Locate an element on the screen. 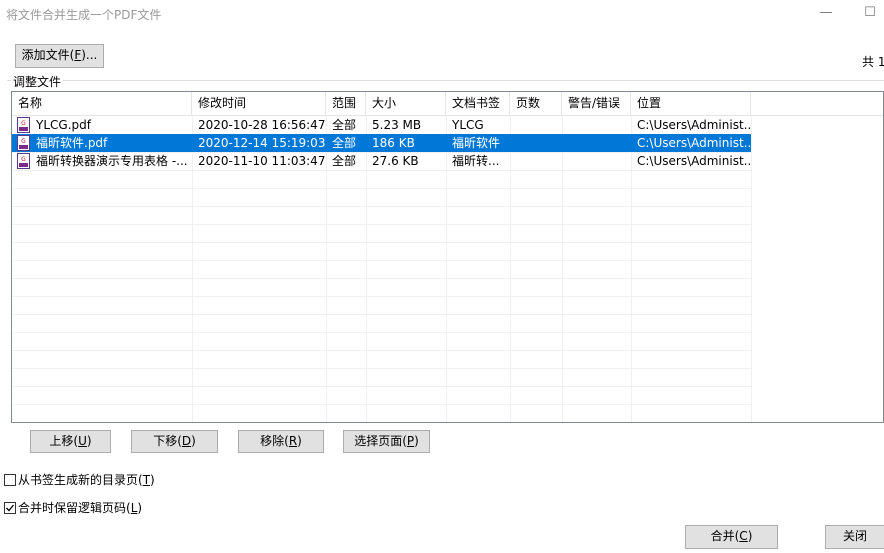  move-up-tail: ) is located at coordinates (89, 441).